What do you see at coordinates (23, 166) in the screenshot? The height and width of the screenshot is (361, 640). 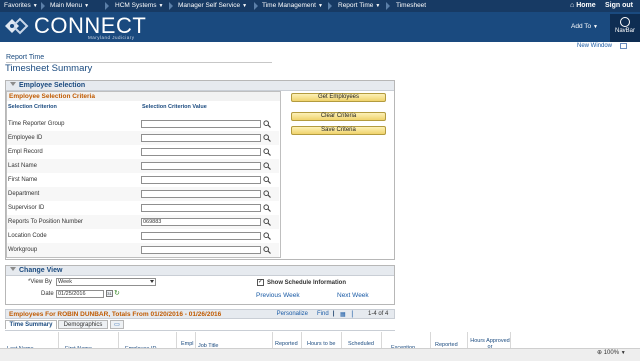 I see `criteria-label: Last Name` at bounding box center [23, 166].